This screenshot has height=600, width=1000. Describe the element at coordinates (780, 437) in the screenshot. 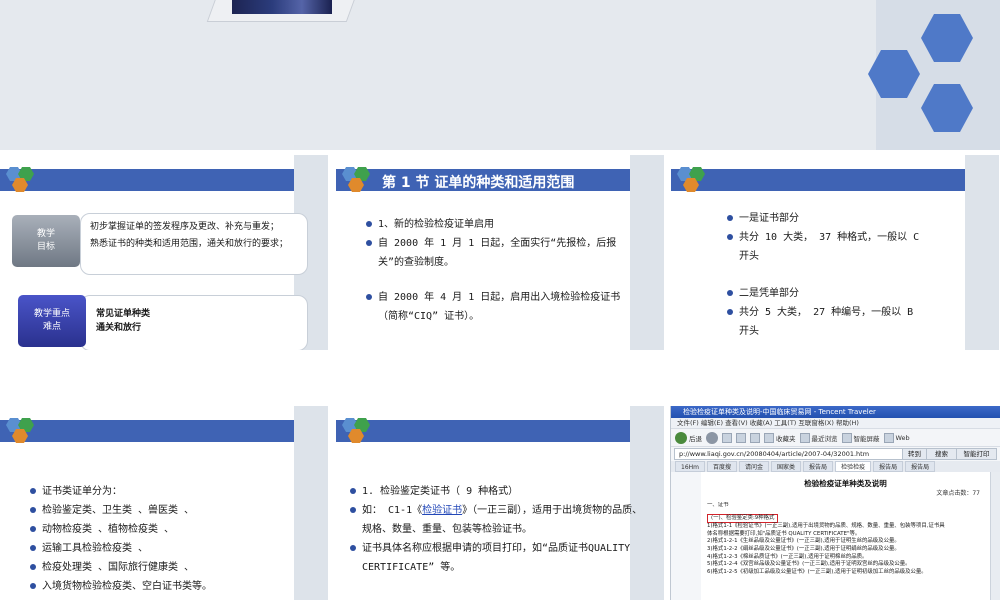

I see `favorites-button: 收藏夹` at that location.